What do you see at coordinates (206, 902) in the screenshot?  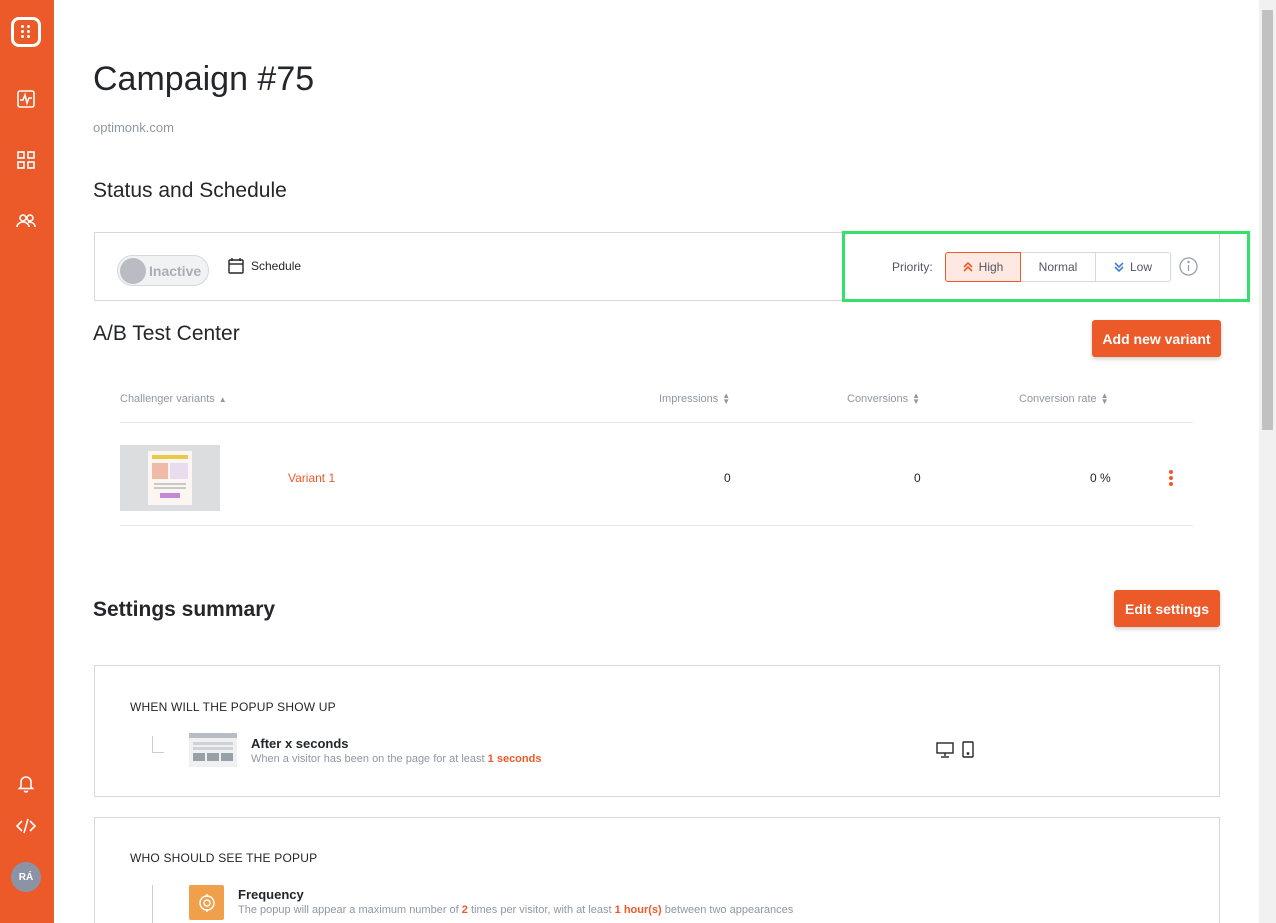 I see `frequency-icon` at bounding box center [206, 902].